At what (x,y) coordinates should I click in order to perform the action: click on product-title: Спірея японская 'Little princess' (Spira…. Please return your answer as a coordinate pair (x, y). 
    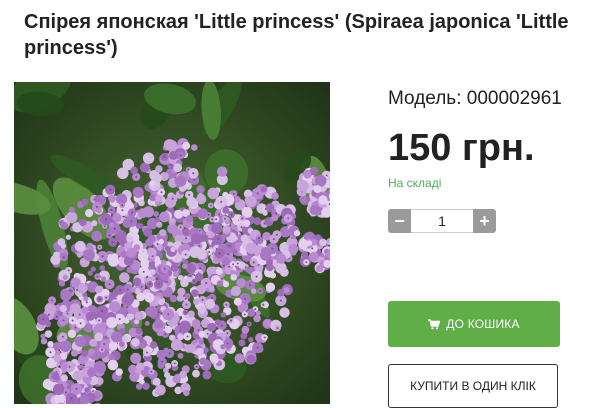
    Looking at the image, I should click on (307, 35).